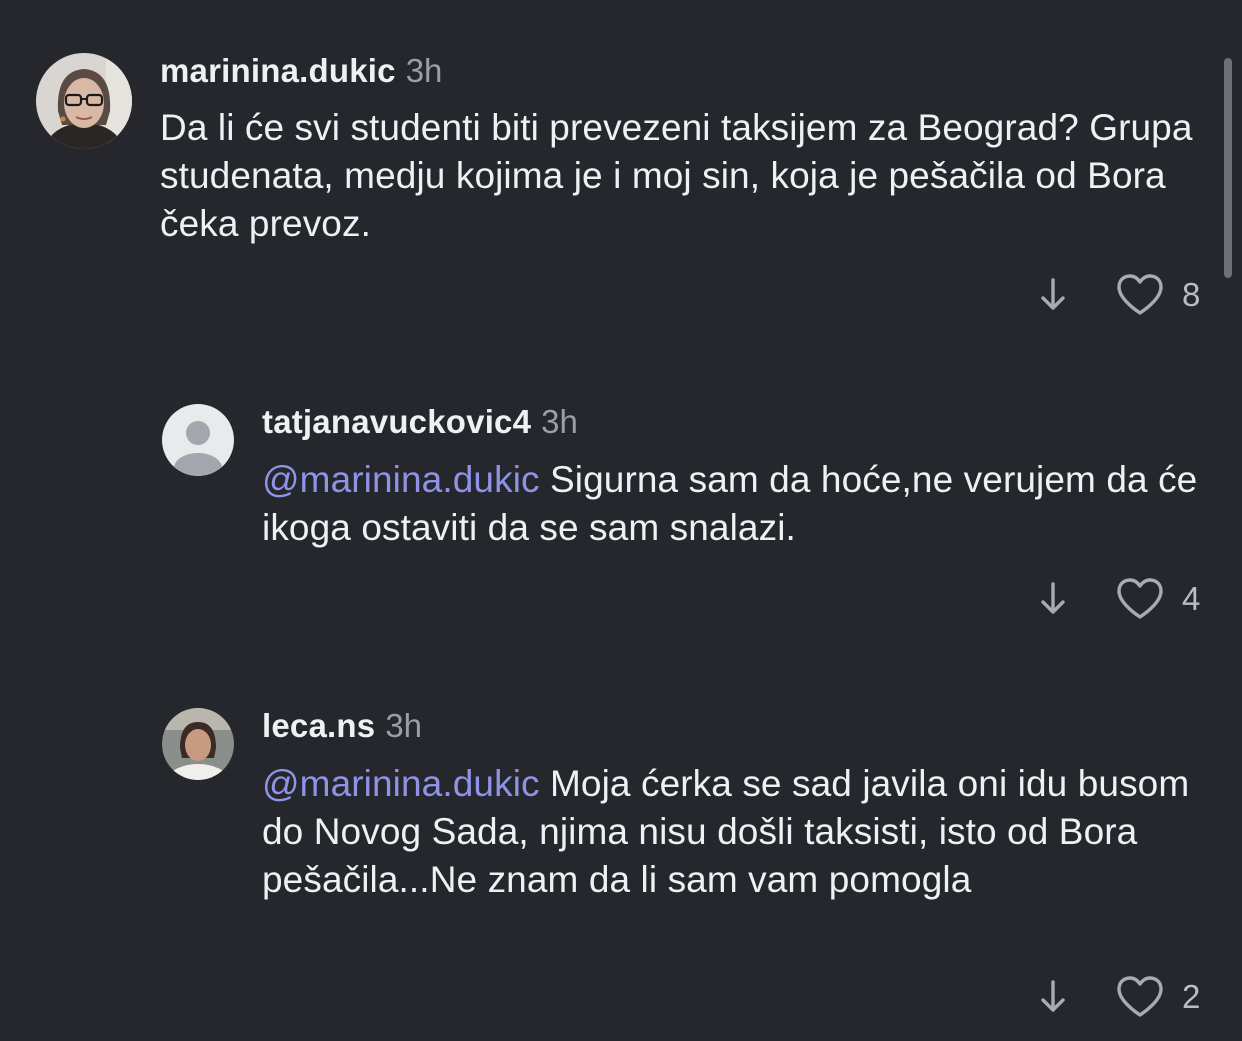 The height and width of the screenshot is (1041, 1242). Describe the element at coordinates (278, 70) in the screenshot. I see `username: marinina.dukic` at that location.